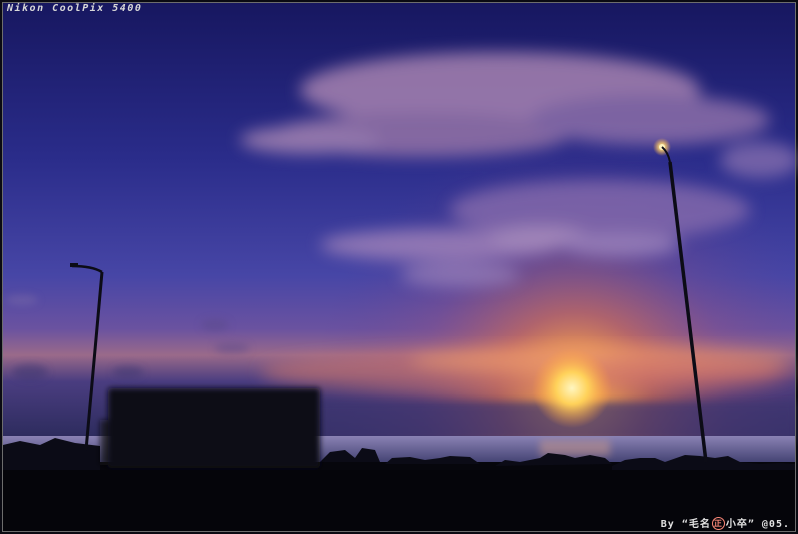  What do you see at coordinates (685, 524) in the screenshot?
I see `credit-prefix: By “毛名` at bounding box center [685, 524].